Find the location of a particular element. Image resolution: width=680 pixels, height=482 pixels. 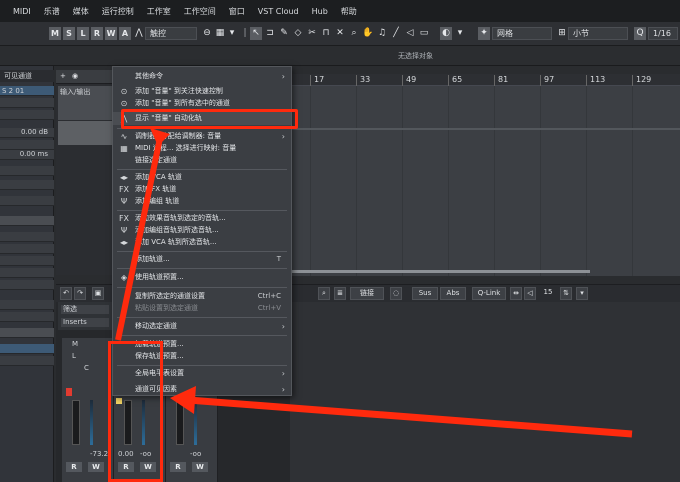

annotation-arrow-left is located at coordinates (410, 417).